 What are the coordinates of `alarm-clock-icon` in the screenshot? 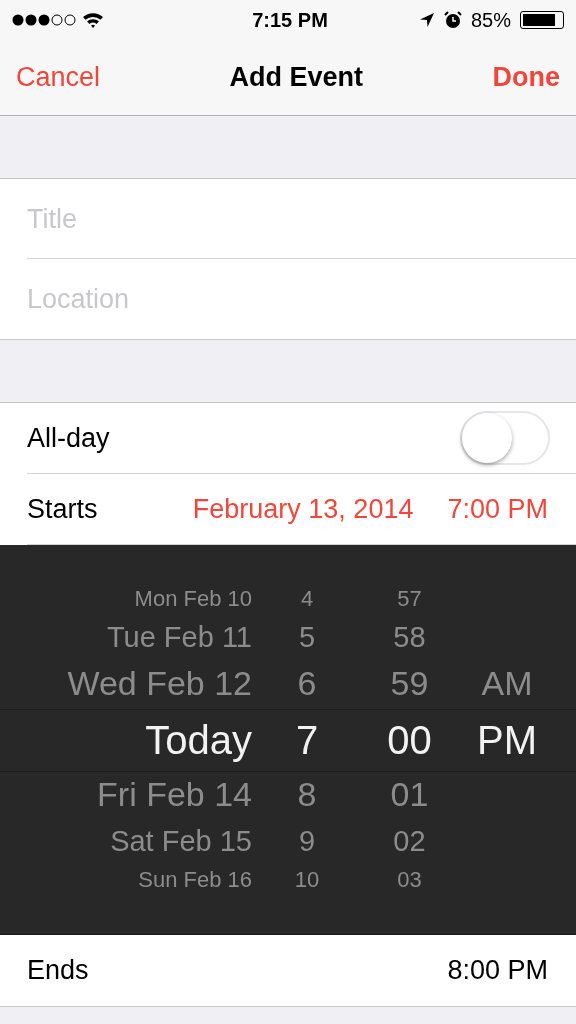 It's located at (452, 20).